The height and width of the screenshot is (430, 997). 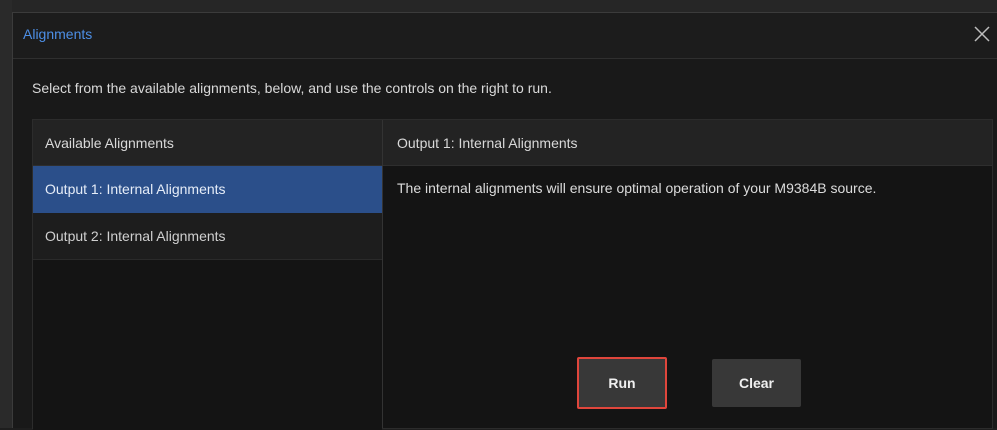 I want to click on dialog-titlebar: Alignments, so click(x=505, y=36).